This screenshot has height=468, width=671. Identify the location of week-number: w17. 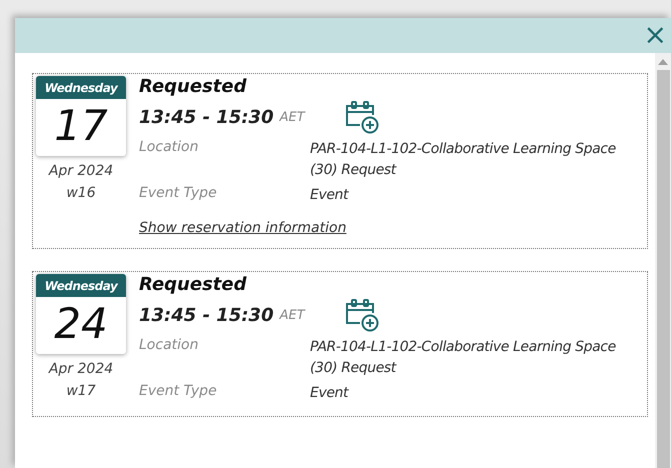
(81, 391).